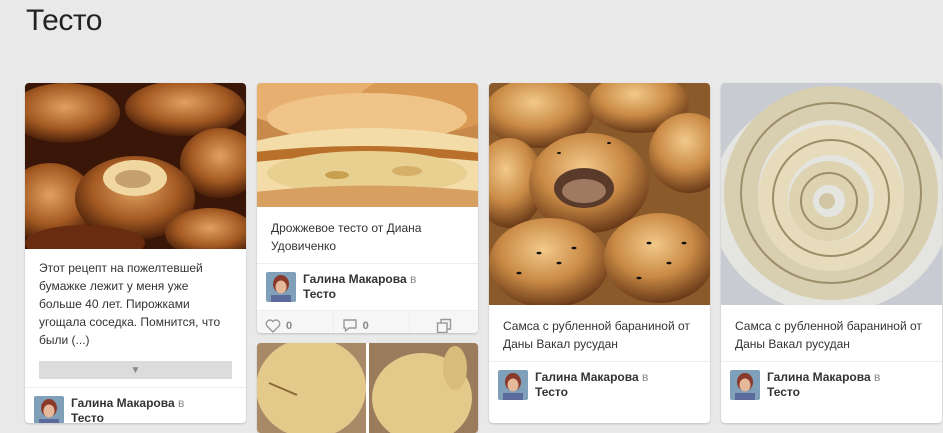  I want to click on chevron-down-icon: ▼, so click(135, 370).